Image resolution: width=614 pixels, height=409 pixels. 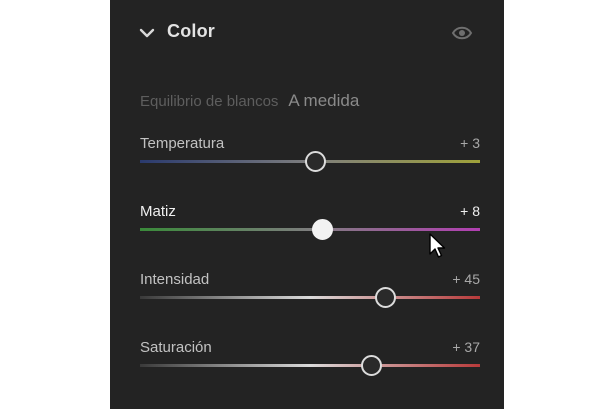 I want to click on white-balance-label: Equilibrio de blancos, so click(x=209, y=101).